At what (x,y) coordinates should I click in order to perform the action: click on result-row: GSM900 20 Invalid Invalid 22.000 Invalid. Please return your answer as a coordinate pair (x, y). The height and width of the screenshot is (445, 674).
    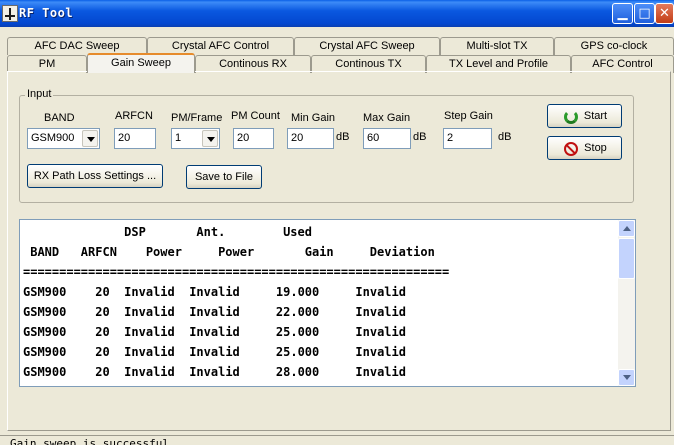
    Looking at the image, I should click on (214, 312).